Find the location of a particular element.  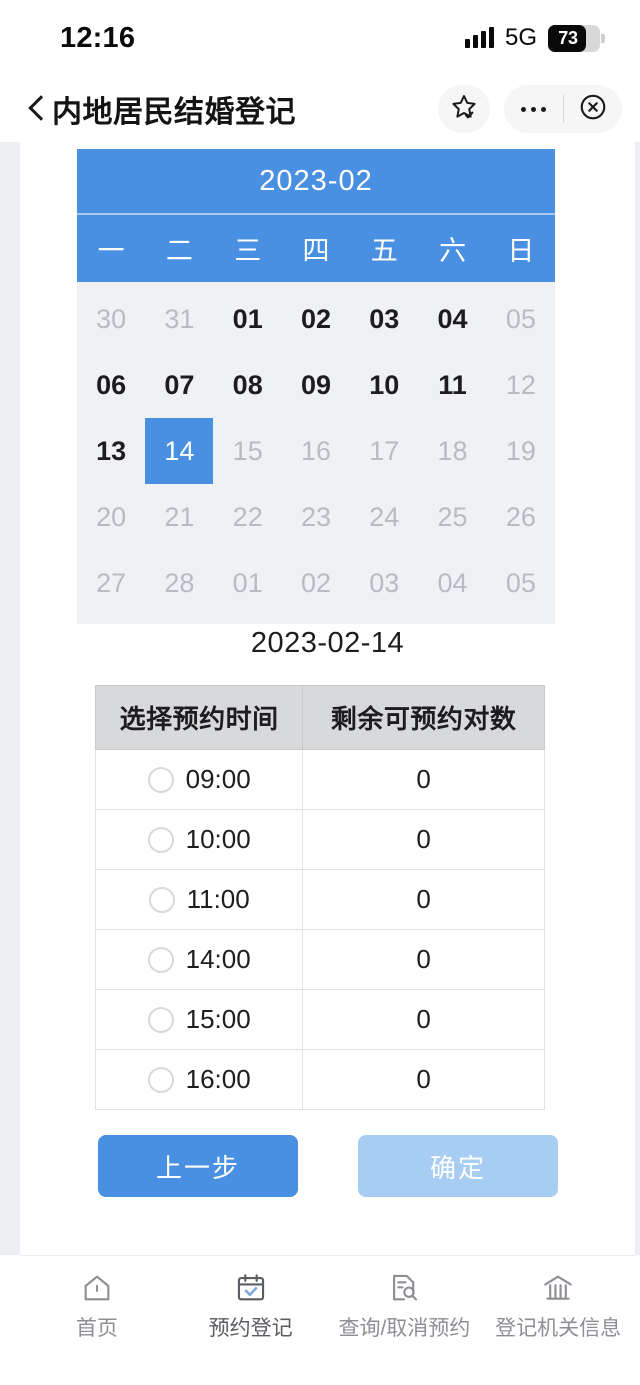

calendar-week-row: 13 14 15 16 17 18 19 is located at coordinates (316, 451).